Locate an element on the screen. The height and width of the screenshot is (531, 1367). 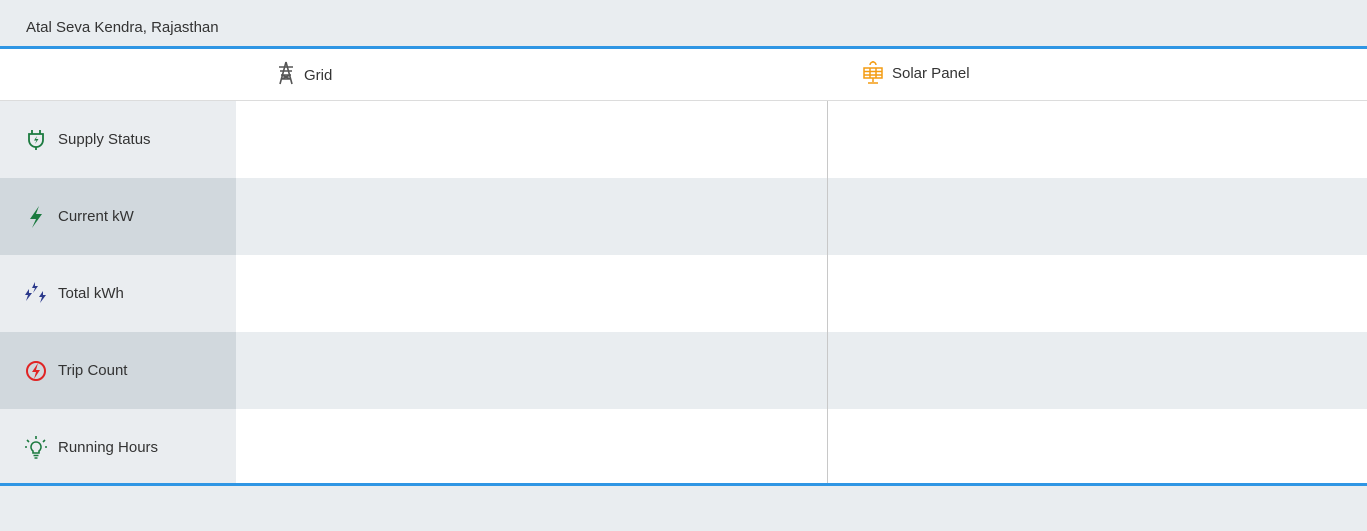
grid-total-kwh-value is located at coordinates (531, 293).